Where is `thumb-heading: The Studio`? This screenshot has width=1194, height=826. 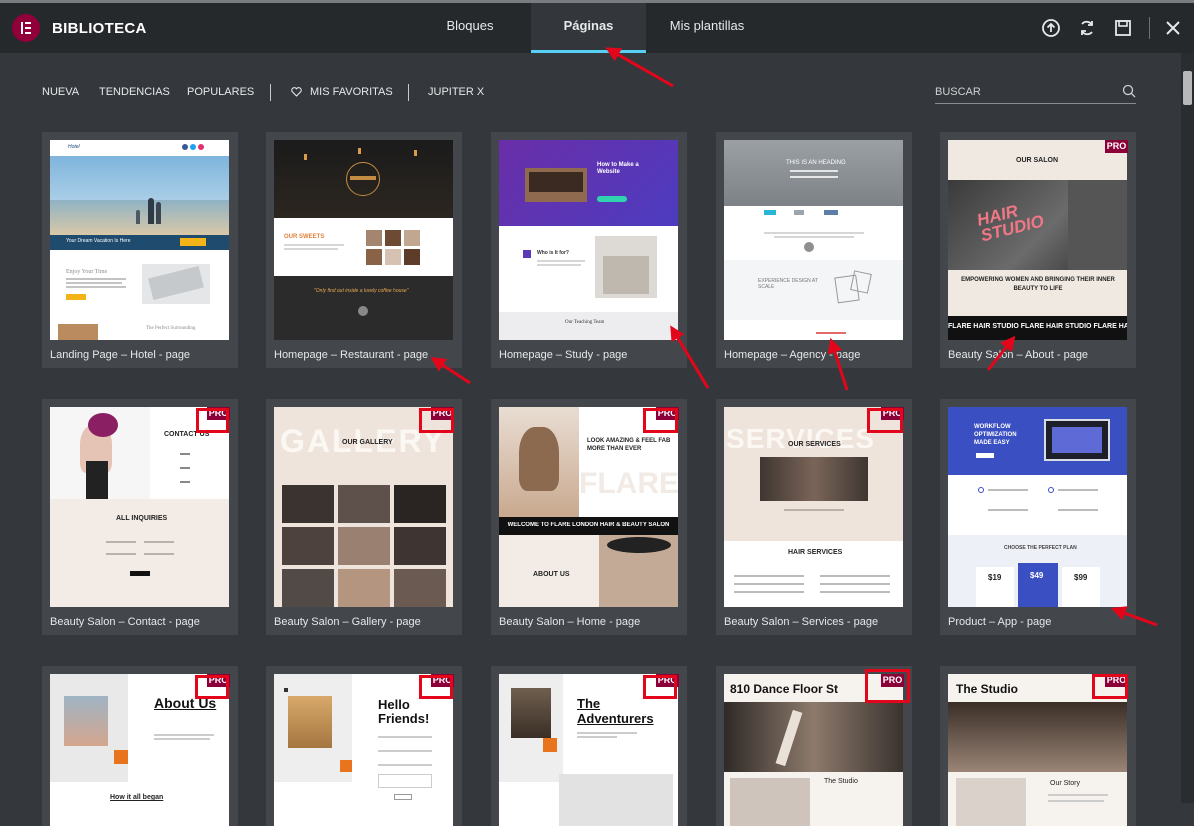 thumb-heading: The Studio is located at coordinates (987, 689).